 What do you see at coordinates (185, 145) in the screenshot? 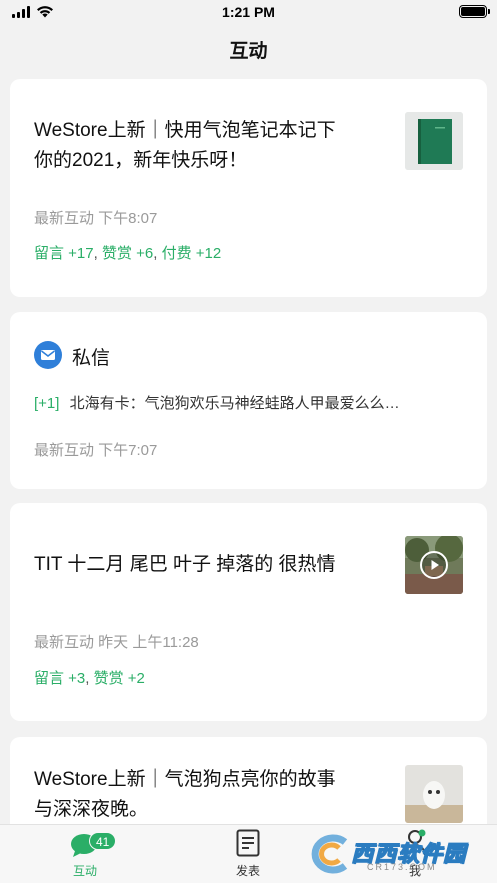
I see `article-title: WeStore上新｜快用气泡笔记本记下 你的2021，新年快乐呀！` at bounding box center [185, 145].